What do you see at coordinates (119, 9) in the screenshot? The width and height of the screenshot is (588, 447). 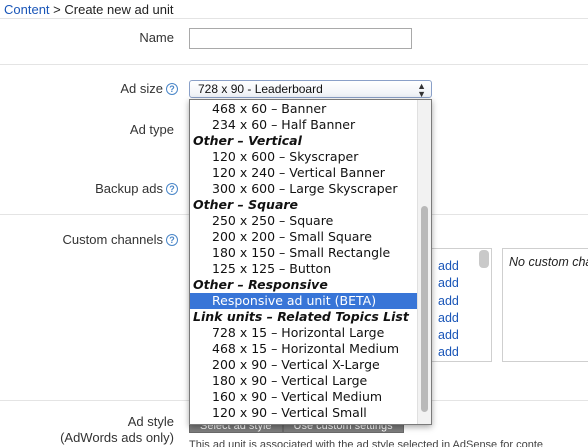 I see `page-title: Create new ad unit` at bounding box center [119, 9].